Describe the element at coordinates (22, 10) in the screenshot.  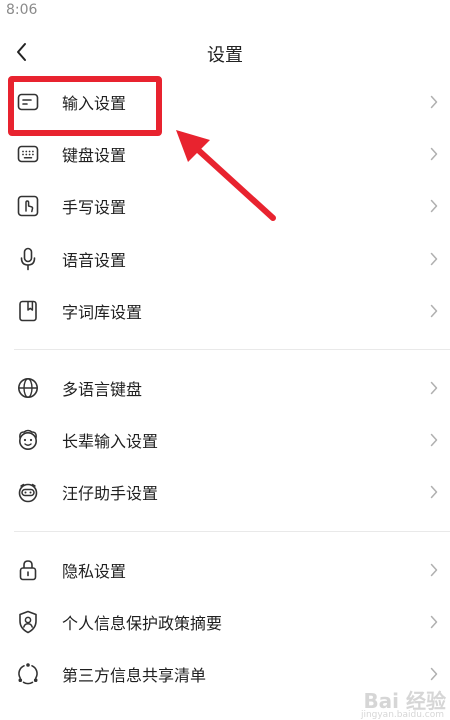
I see `status-time: 8:06` at that location.